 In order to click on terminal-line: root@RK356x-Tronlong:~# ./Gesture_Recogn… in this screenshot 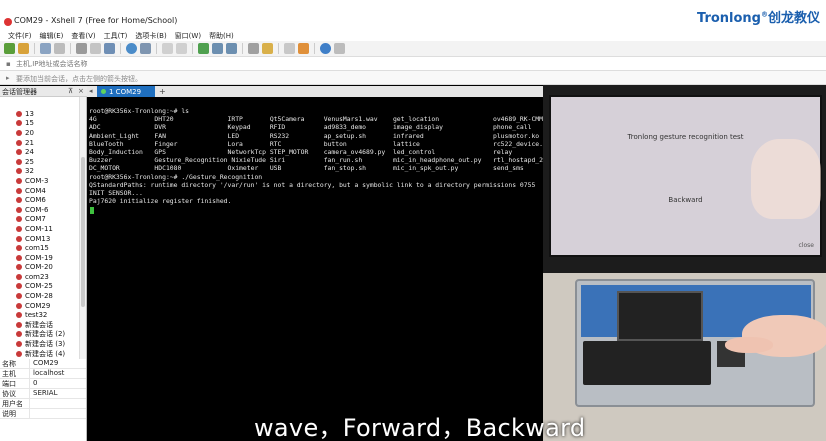, I will do `click(176, 176)`.